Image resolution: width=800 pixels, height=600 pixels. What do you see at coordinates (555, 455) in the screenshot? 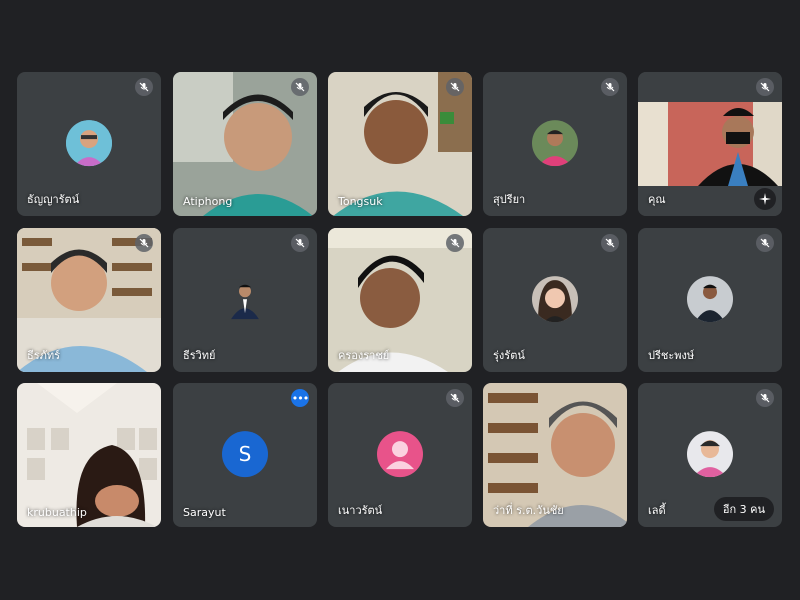
I see `participant-tile: ว่าที่ ร.ต.วันชัย` at bounding box center [555, 455].